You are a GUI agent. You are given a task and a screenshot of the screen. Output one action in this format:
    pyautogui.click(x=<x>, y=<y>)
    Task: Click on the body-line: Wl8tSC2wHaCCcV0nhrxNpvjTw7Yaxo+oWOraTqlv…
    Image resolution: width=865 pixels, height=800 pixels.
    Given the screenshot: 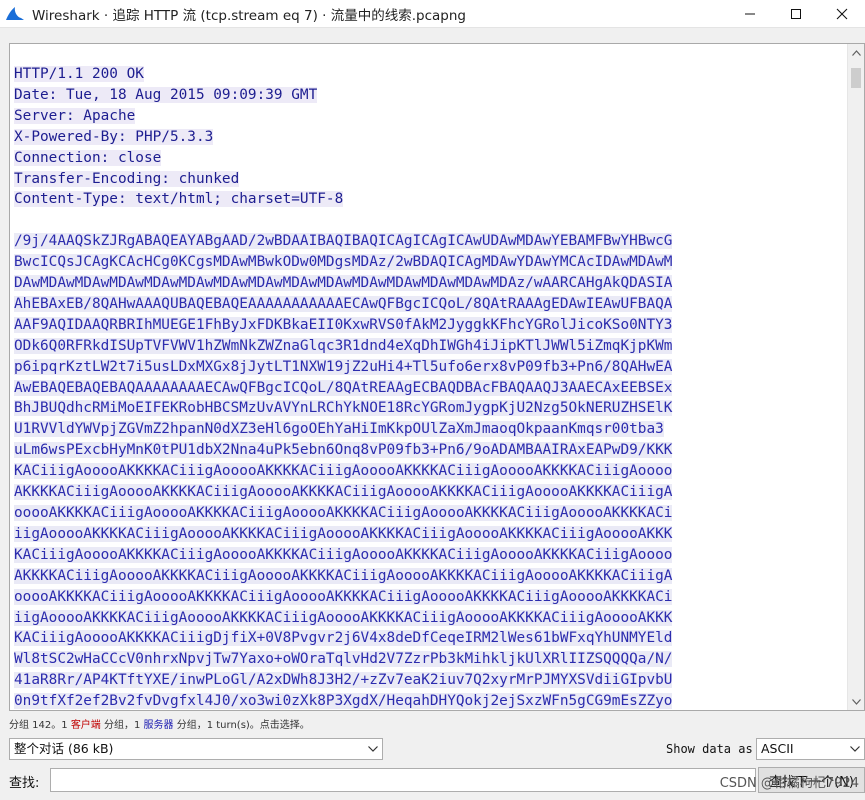 What is the action you would take?
    pyautogui.click(x=343, y=659)
    